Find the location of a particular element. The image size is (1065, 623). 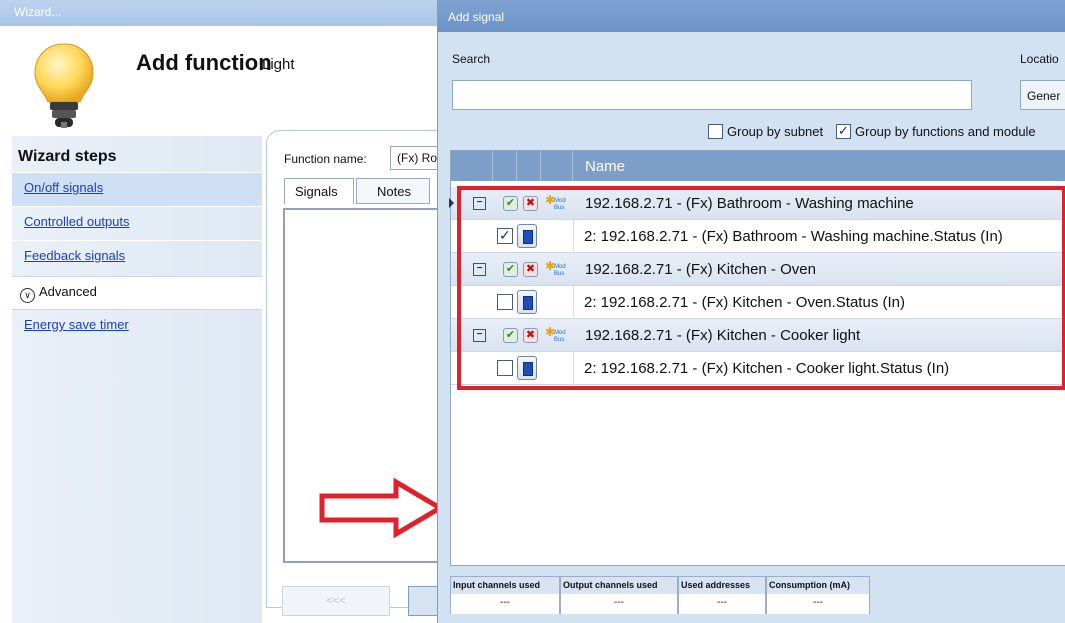

tab-notes: Notes is located at coordinates (393, 191).